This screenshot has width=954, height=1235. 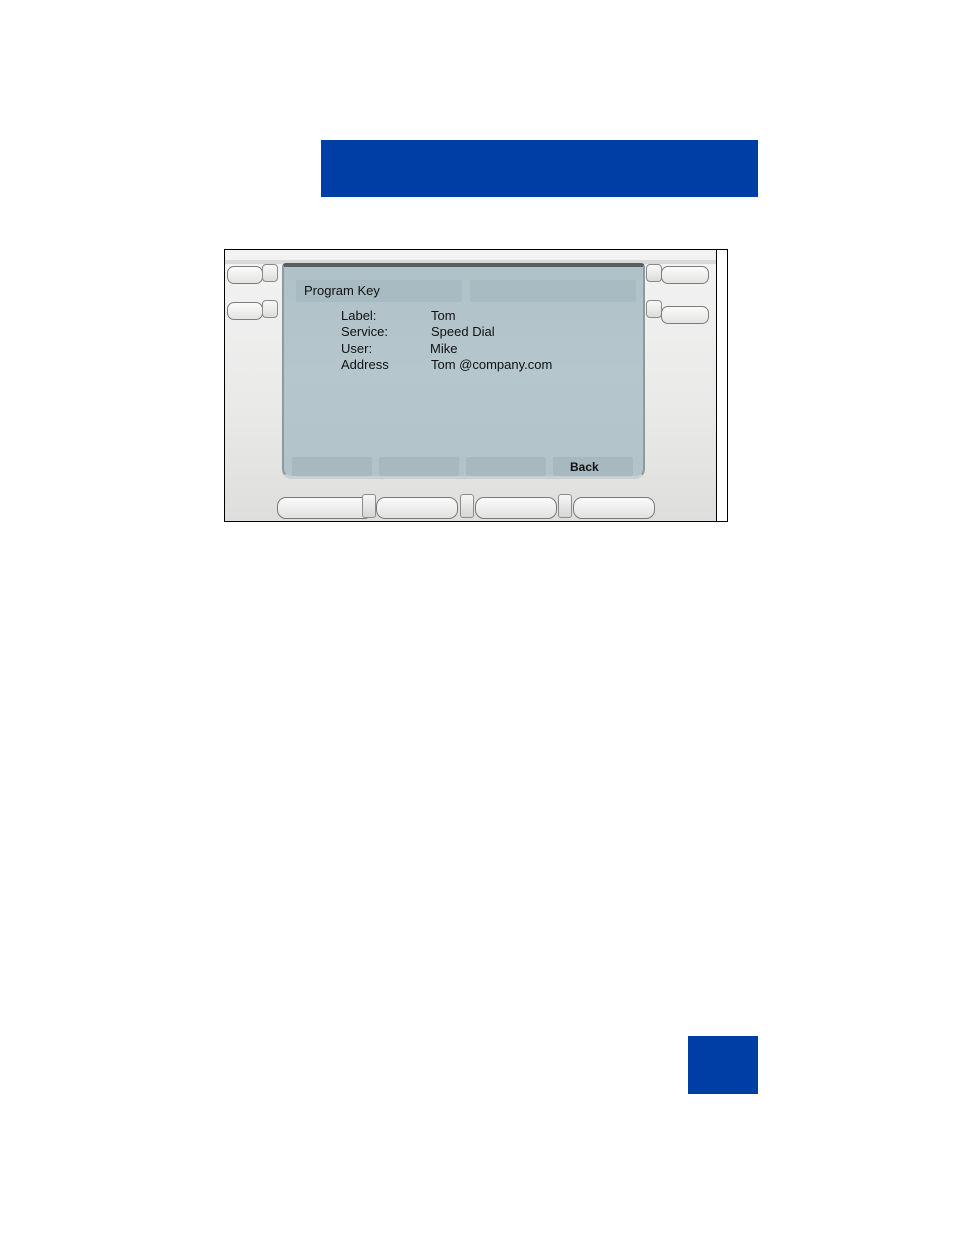 What do you see at coordinates (443, 315) in the screenshot?
I see `detail-value: Tom` at bounding box center [443, 315].